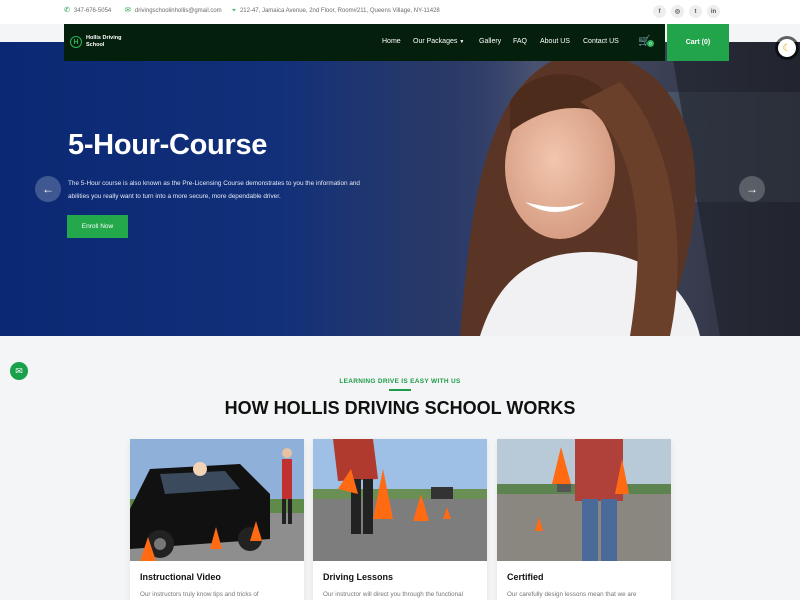 Image resolution: width=800 pixels, height=600 pixels. I want to click on nav-item-label: Our Packages, so click(435, 41).